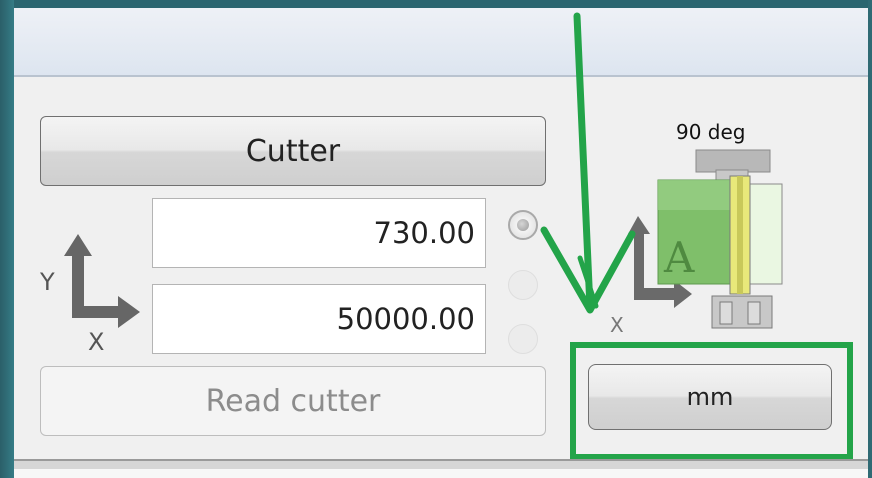  I want to click on desktop-frame-right, so click(870, 239).